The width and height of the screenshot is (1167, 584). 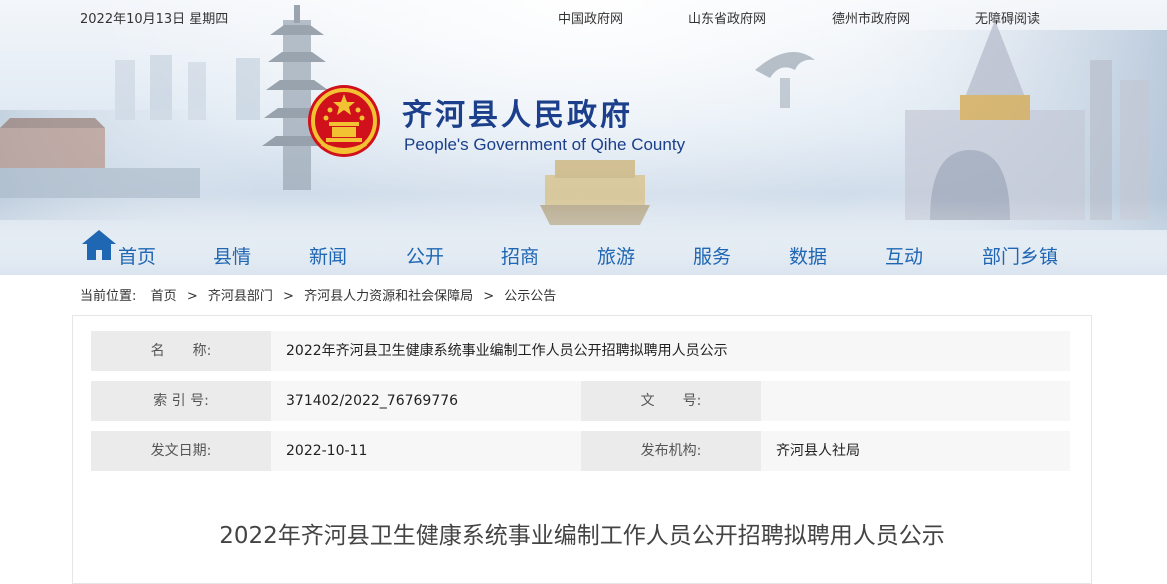 What do you see at coordinates (915, 401) in the screenshot?
I see `docno-value` at bounding box center [915, 401].